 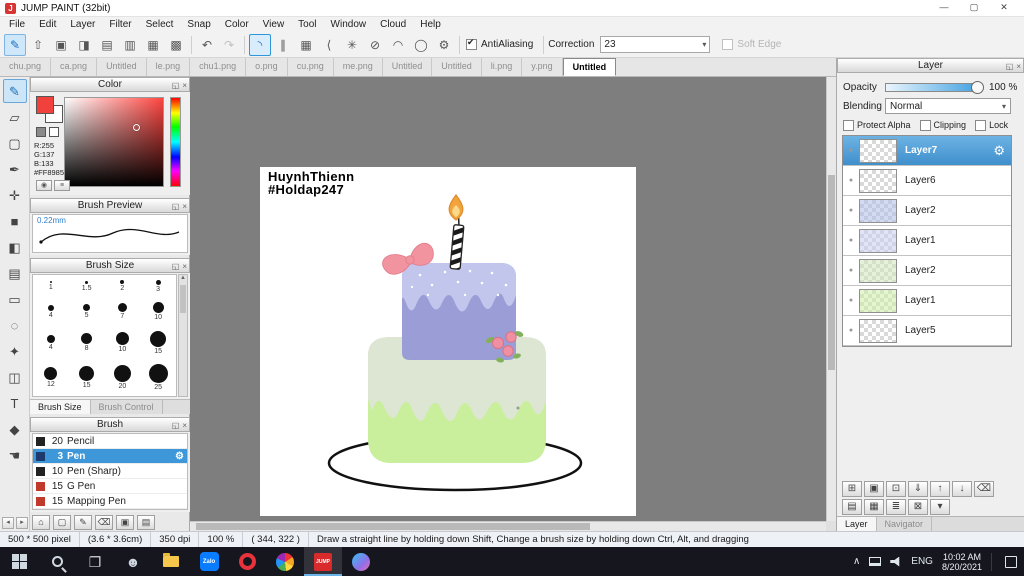 What do you see at coordinates (285, 561) in the screenshot?
I see `paint-app-button` at bounding box center [285, 561].